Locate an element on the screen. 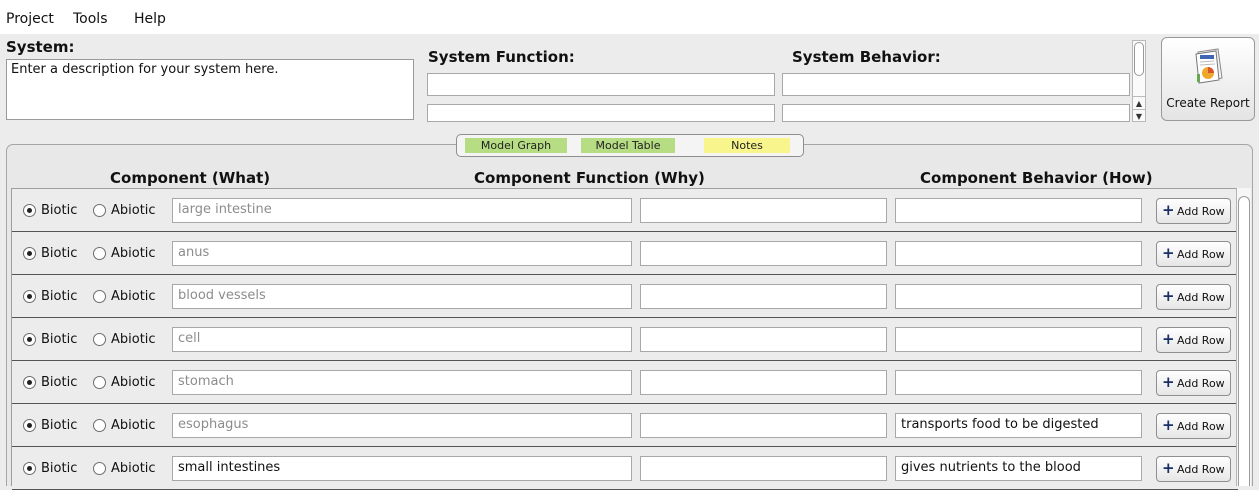 The image size is (1259, 490). table-row: Biotic Abiotic anus + Add Row is located at coordinates (625, 253).